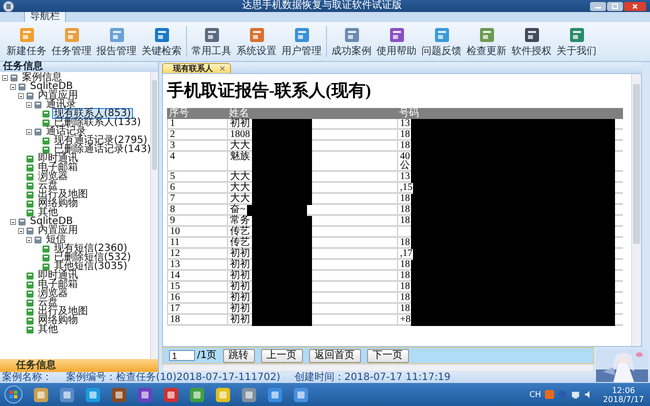 The image size is (650, 406). Describe the element at coordinates (196, 68) in the screenshot. I see `document-tab: 现有联系人 ×` at that location.